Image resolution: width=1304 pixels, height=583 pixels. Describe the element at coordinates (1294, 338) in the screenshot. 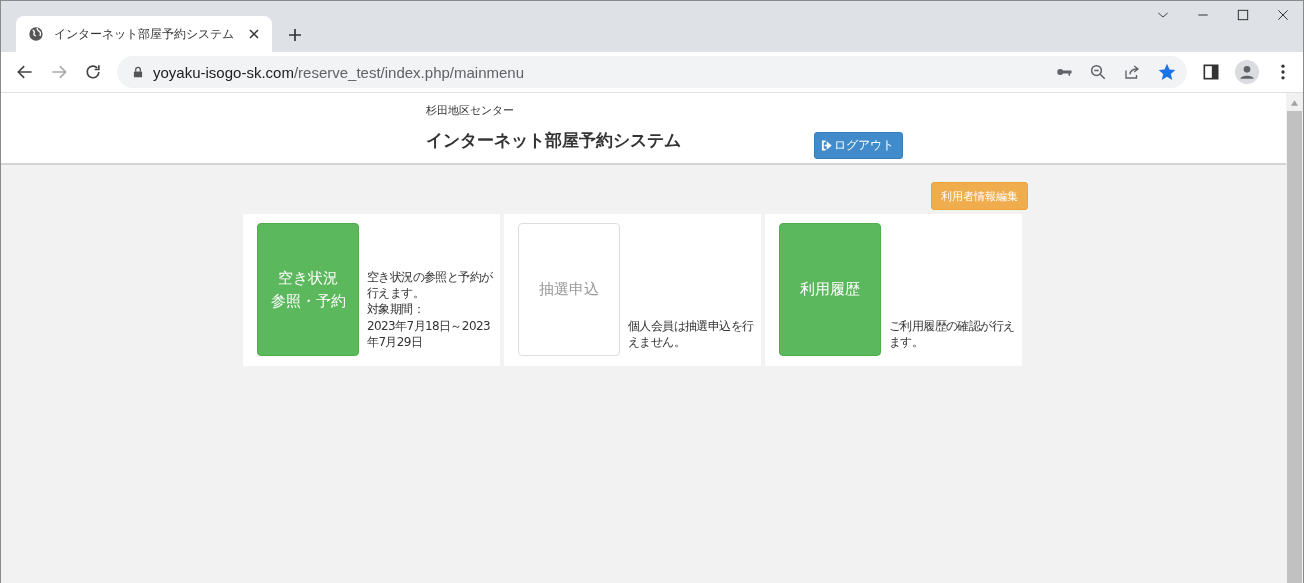

I see `scrollbar` at that location.